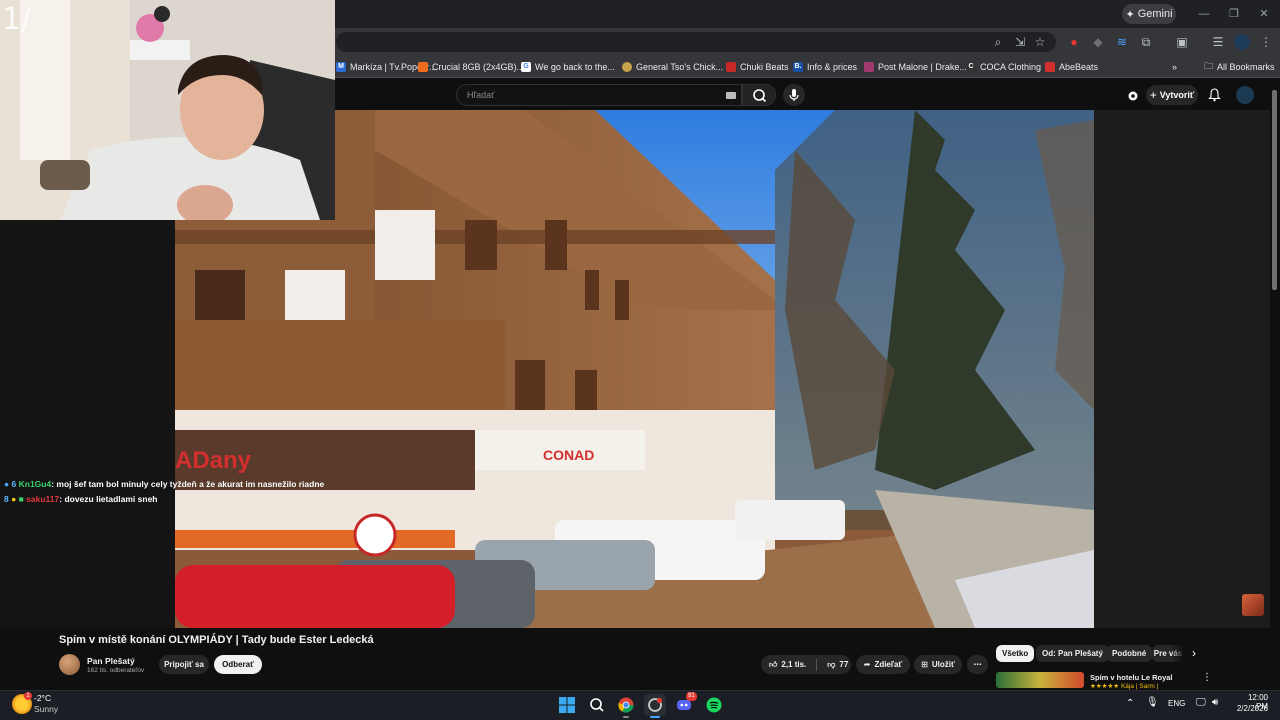 Image resolution: width=1280 pixels, height=720 pixels. Describe the element at coordinates (794, 95) in the screenshot. I see `voice-search-button` at that location.